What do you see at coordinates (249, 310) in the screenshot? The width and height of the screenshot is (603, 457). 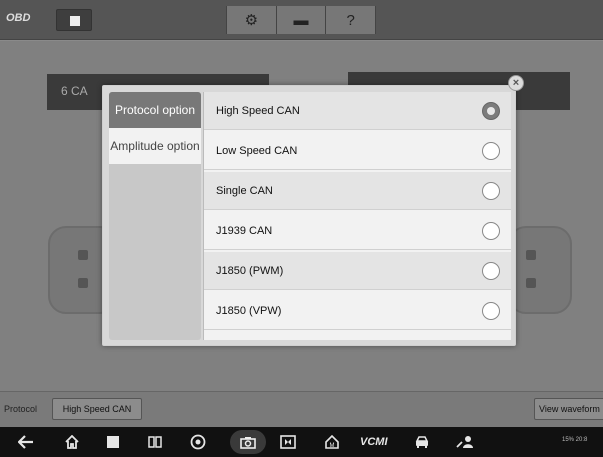 I see `option-label: J1850 (VPW)` at bounding box center [249, 310].